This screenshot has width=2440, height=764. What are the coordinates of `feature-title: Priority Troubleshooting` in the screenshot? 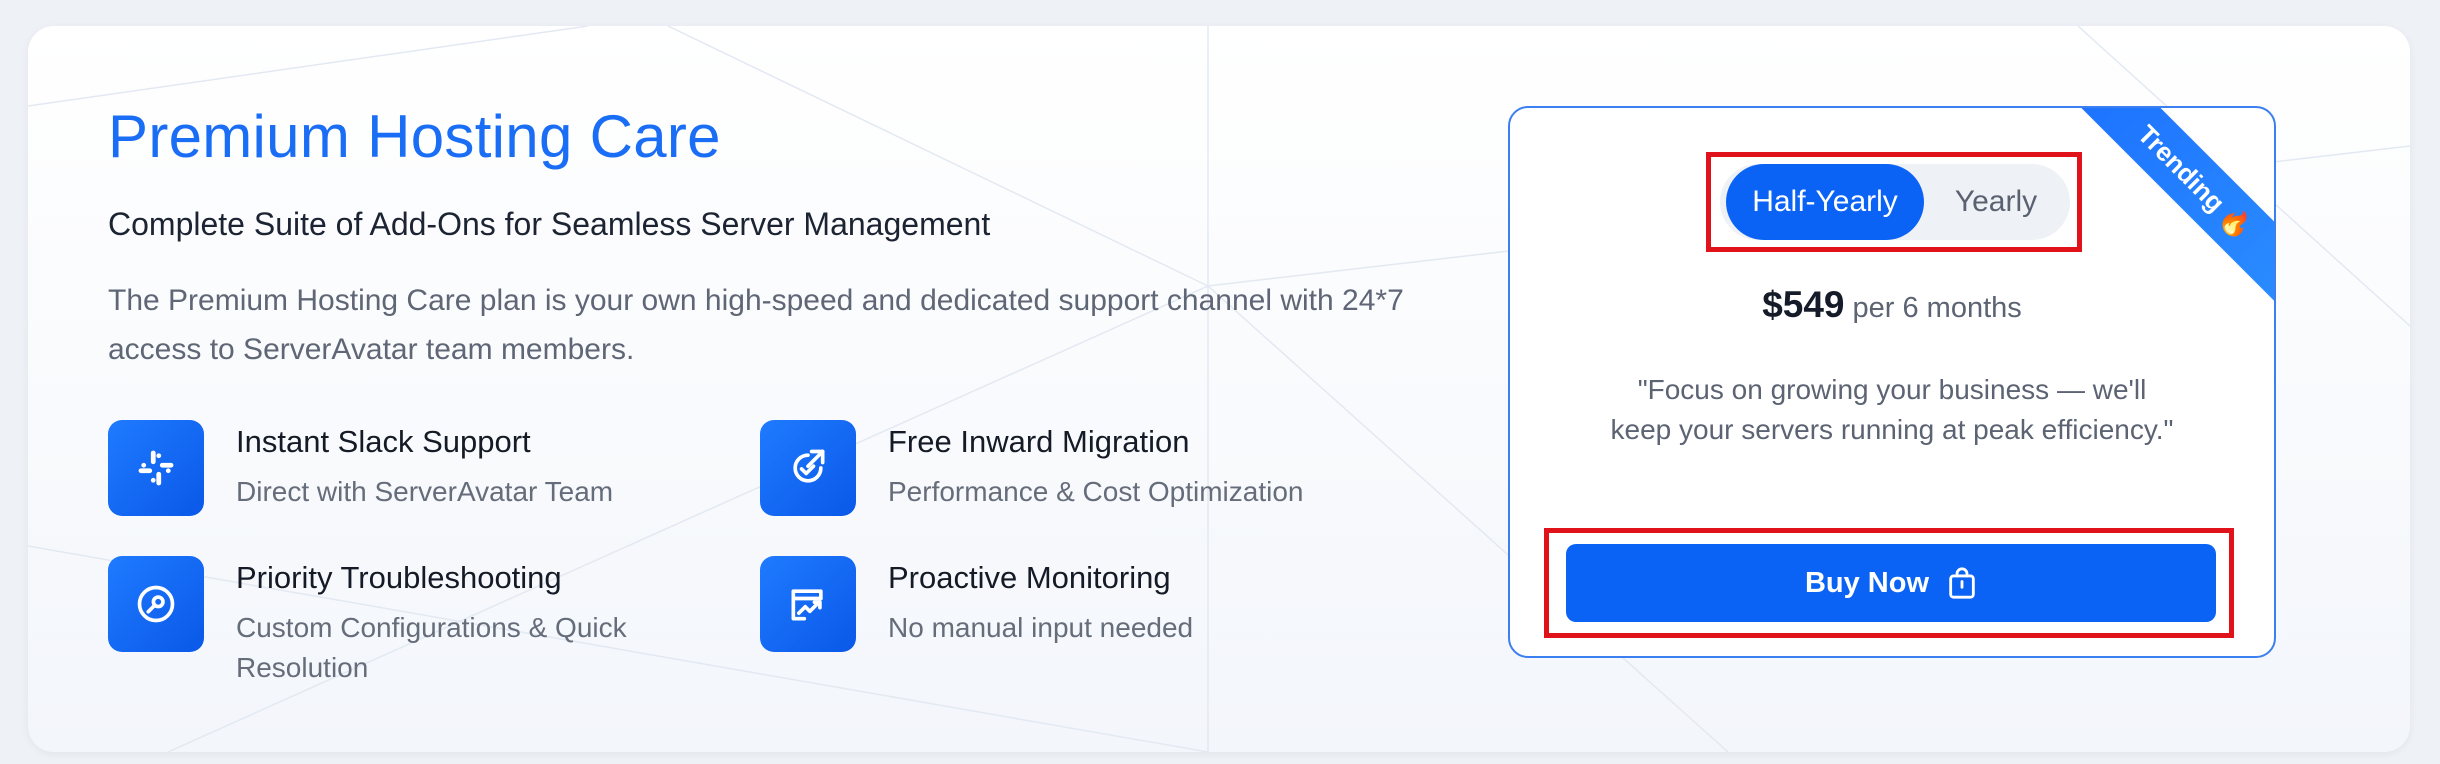 It's located at (399, 577).